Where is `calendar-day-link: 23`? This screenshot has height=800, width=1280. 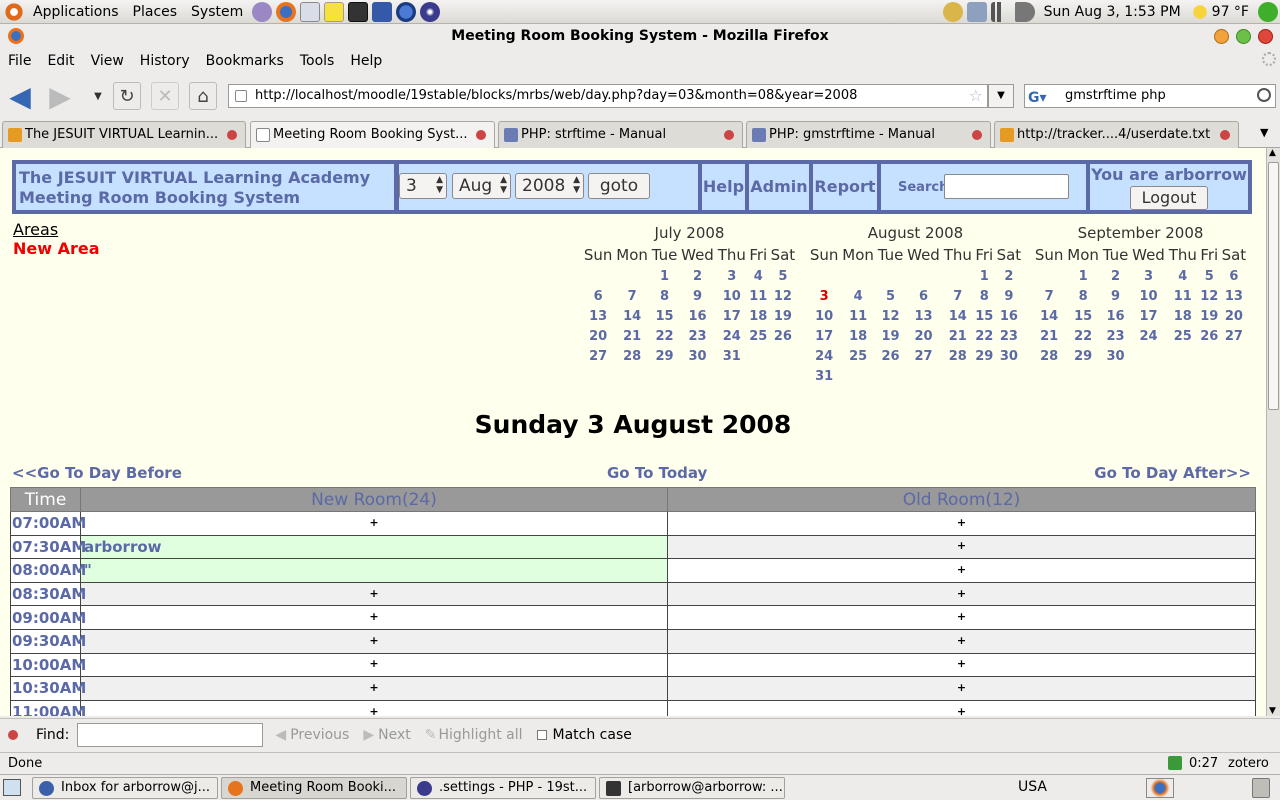 calendar-day-link: 23 is located at coordinates (697, 336).